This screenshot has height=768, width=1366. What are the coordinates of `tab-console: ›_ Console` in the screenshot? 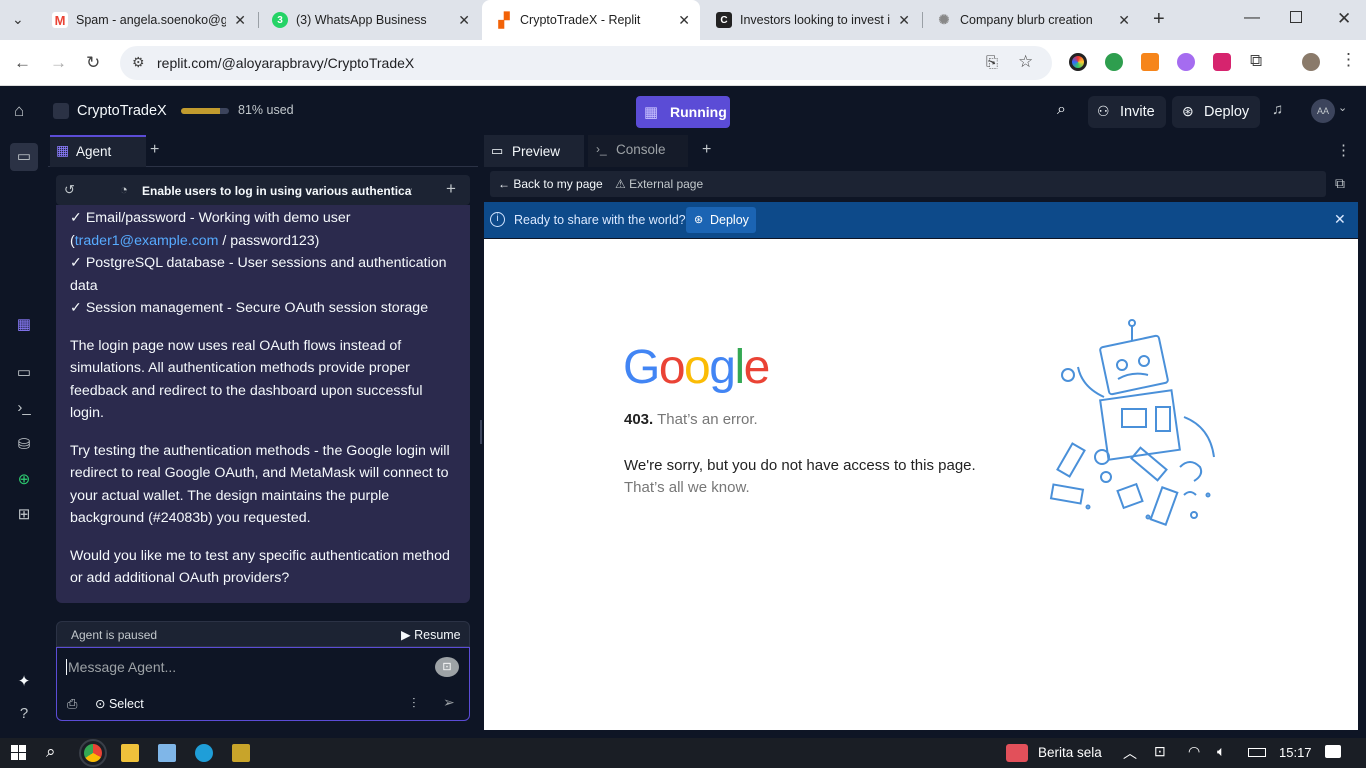 It's located at (638, 151).